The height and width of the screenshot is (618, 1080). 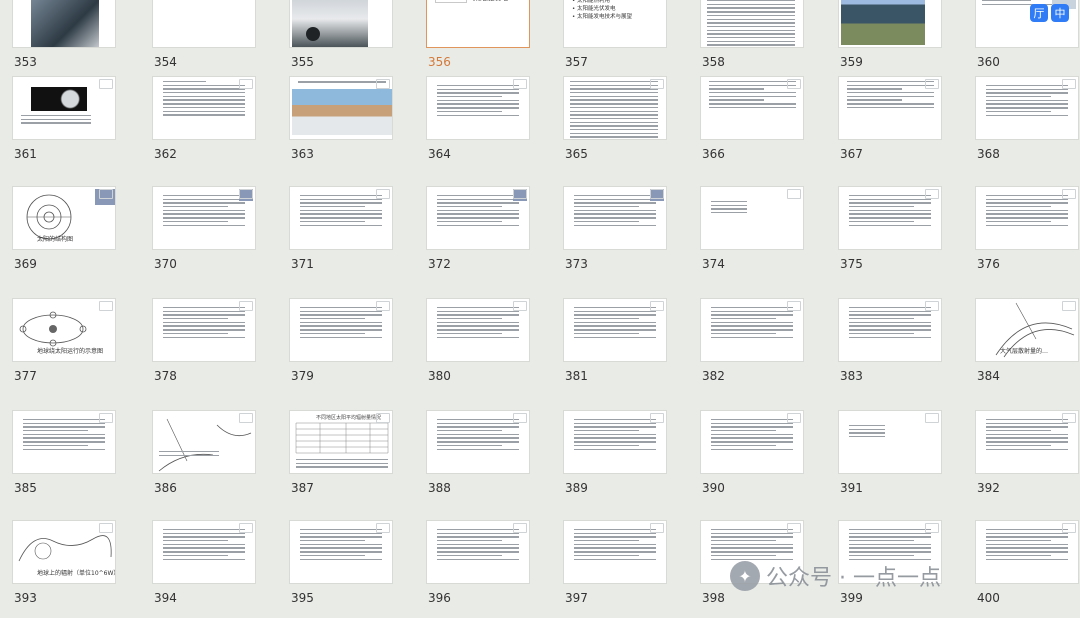 I want to click on slide-number-label: 393, so click(x=25, y=598).